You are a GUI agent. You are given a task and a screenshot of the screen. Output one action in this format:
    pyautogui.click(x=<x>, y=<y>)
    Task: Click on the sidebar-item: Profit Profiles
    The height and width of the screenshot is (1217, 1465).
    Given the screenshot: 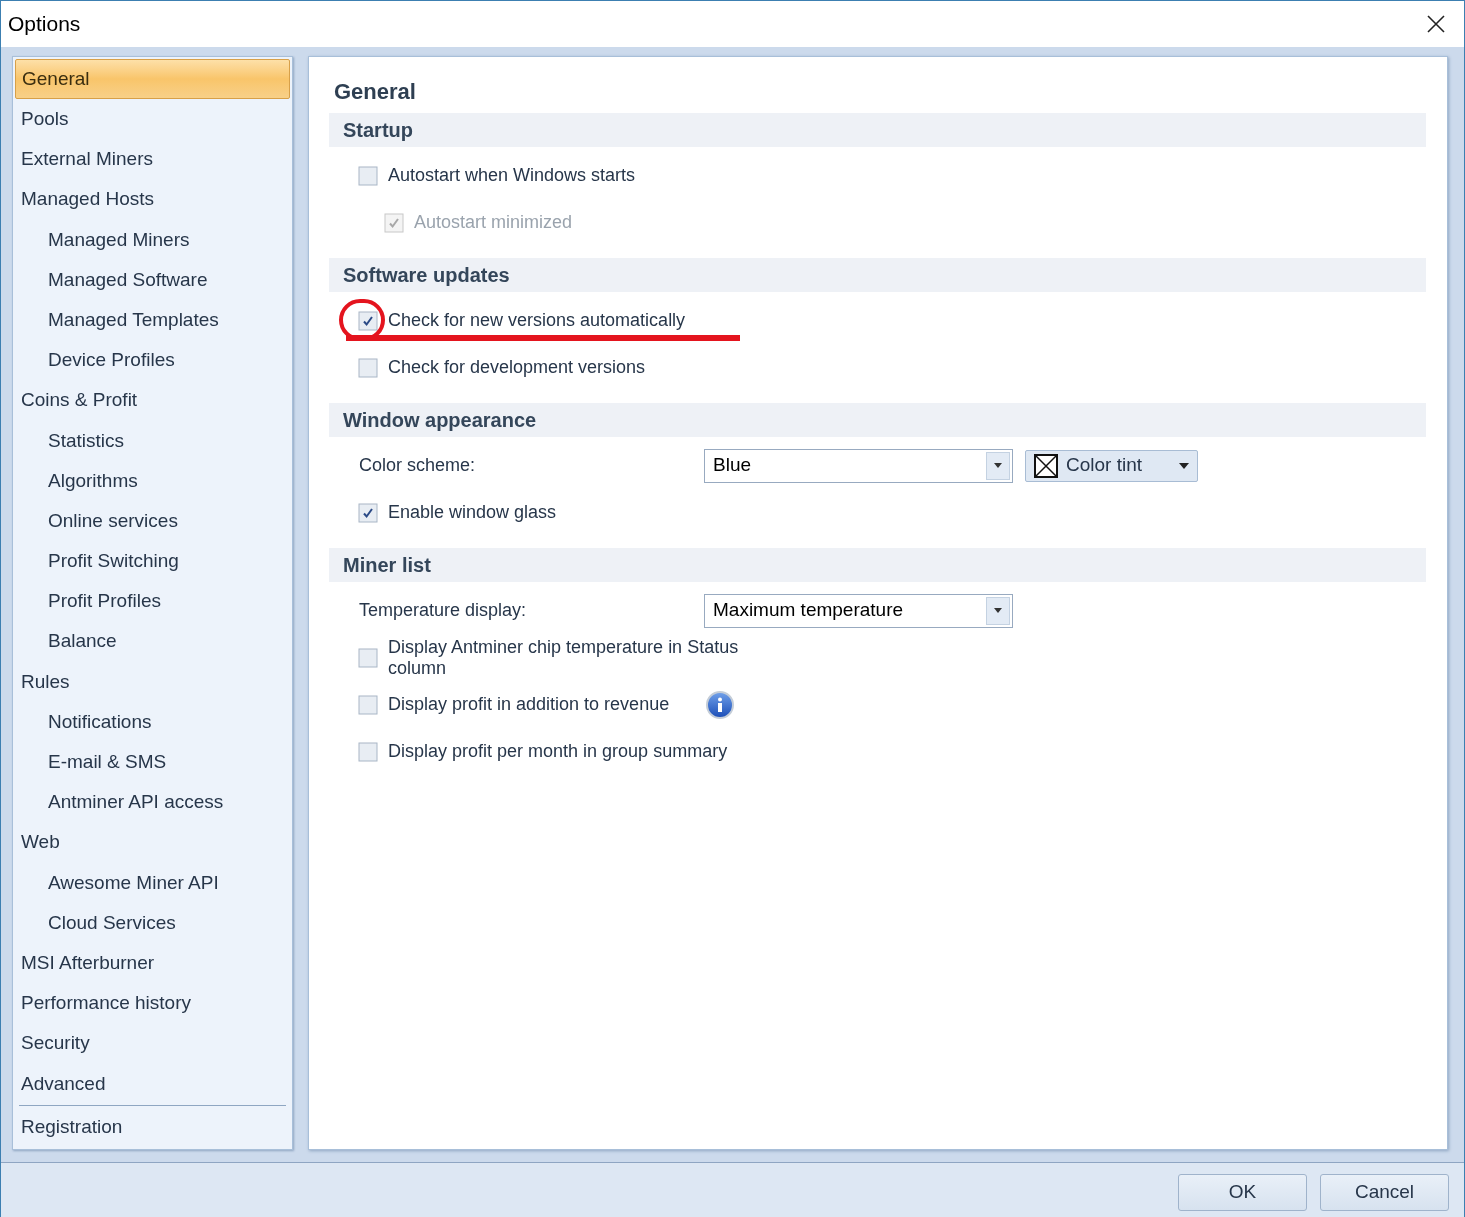 What is the action you would take?
    pyautogui.click(x=152, y=601)
    